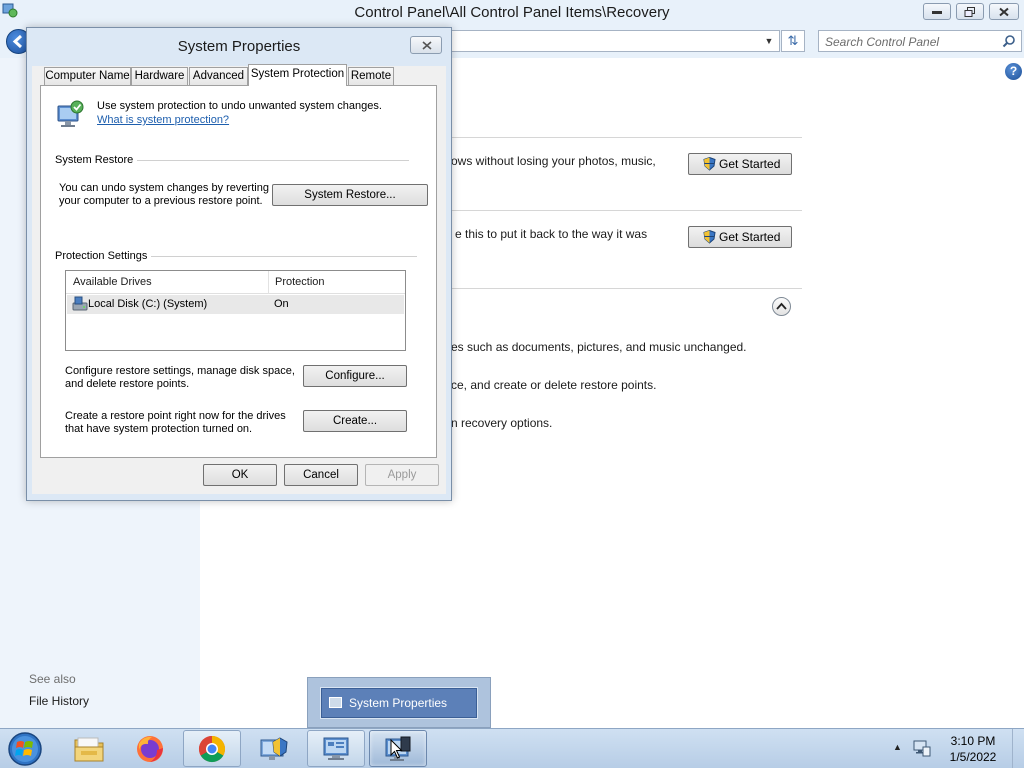 The image size is (1024, 768). What do you see at coordinates (402, 475) in the screenshot?
I see `apply-button: Apply` at bounding box center [402, 475].